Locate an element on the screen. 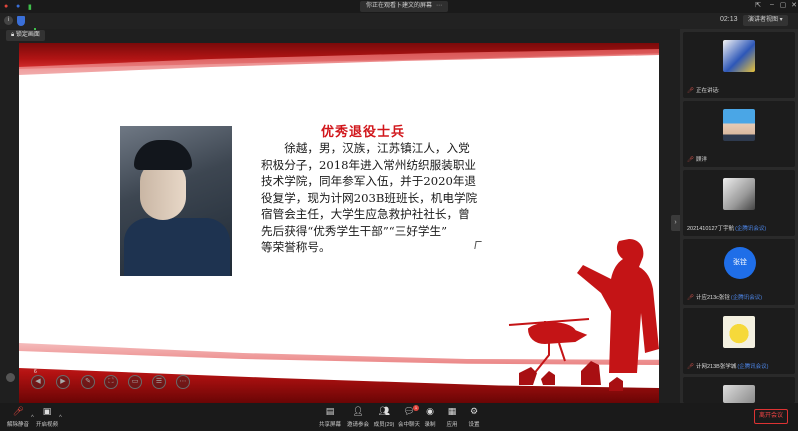 This screenshot has height=431, width=798. leave-meeting-button: 离开会议 is located at coordinates (771, 416).